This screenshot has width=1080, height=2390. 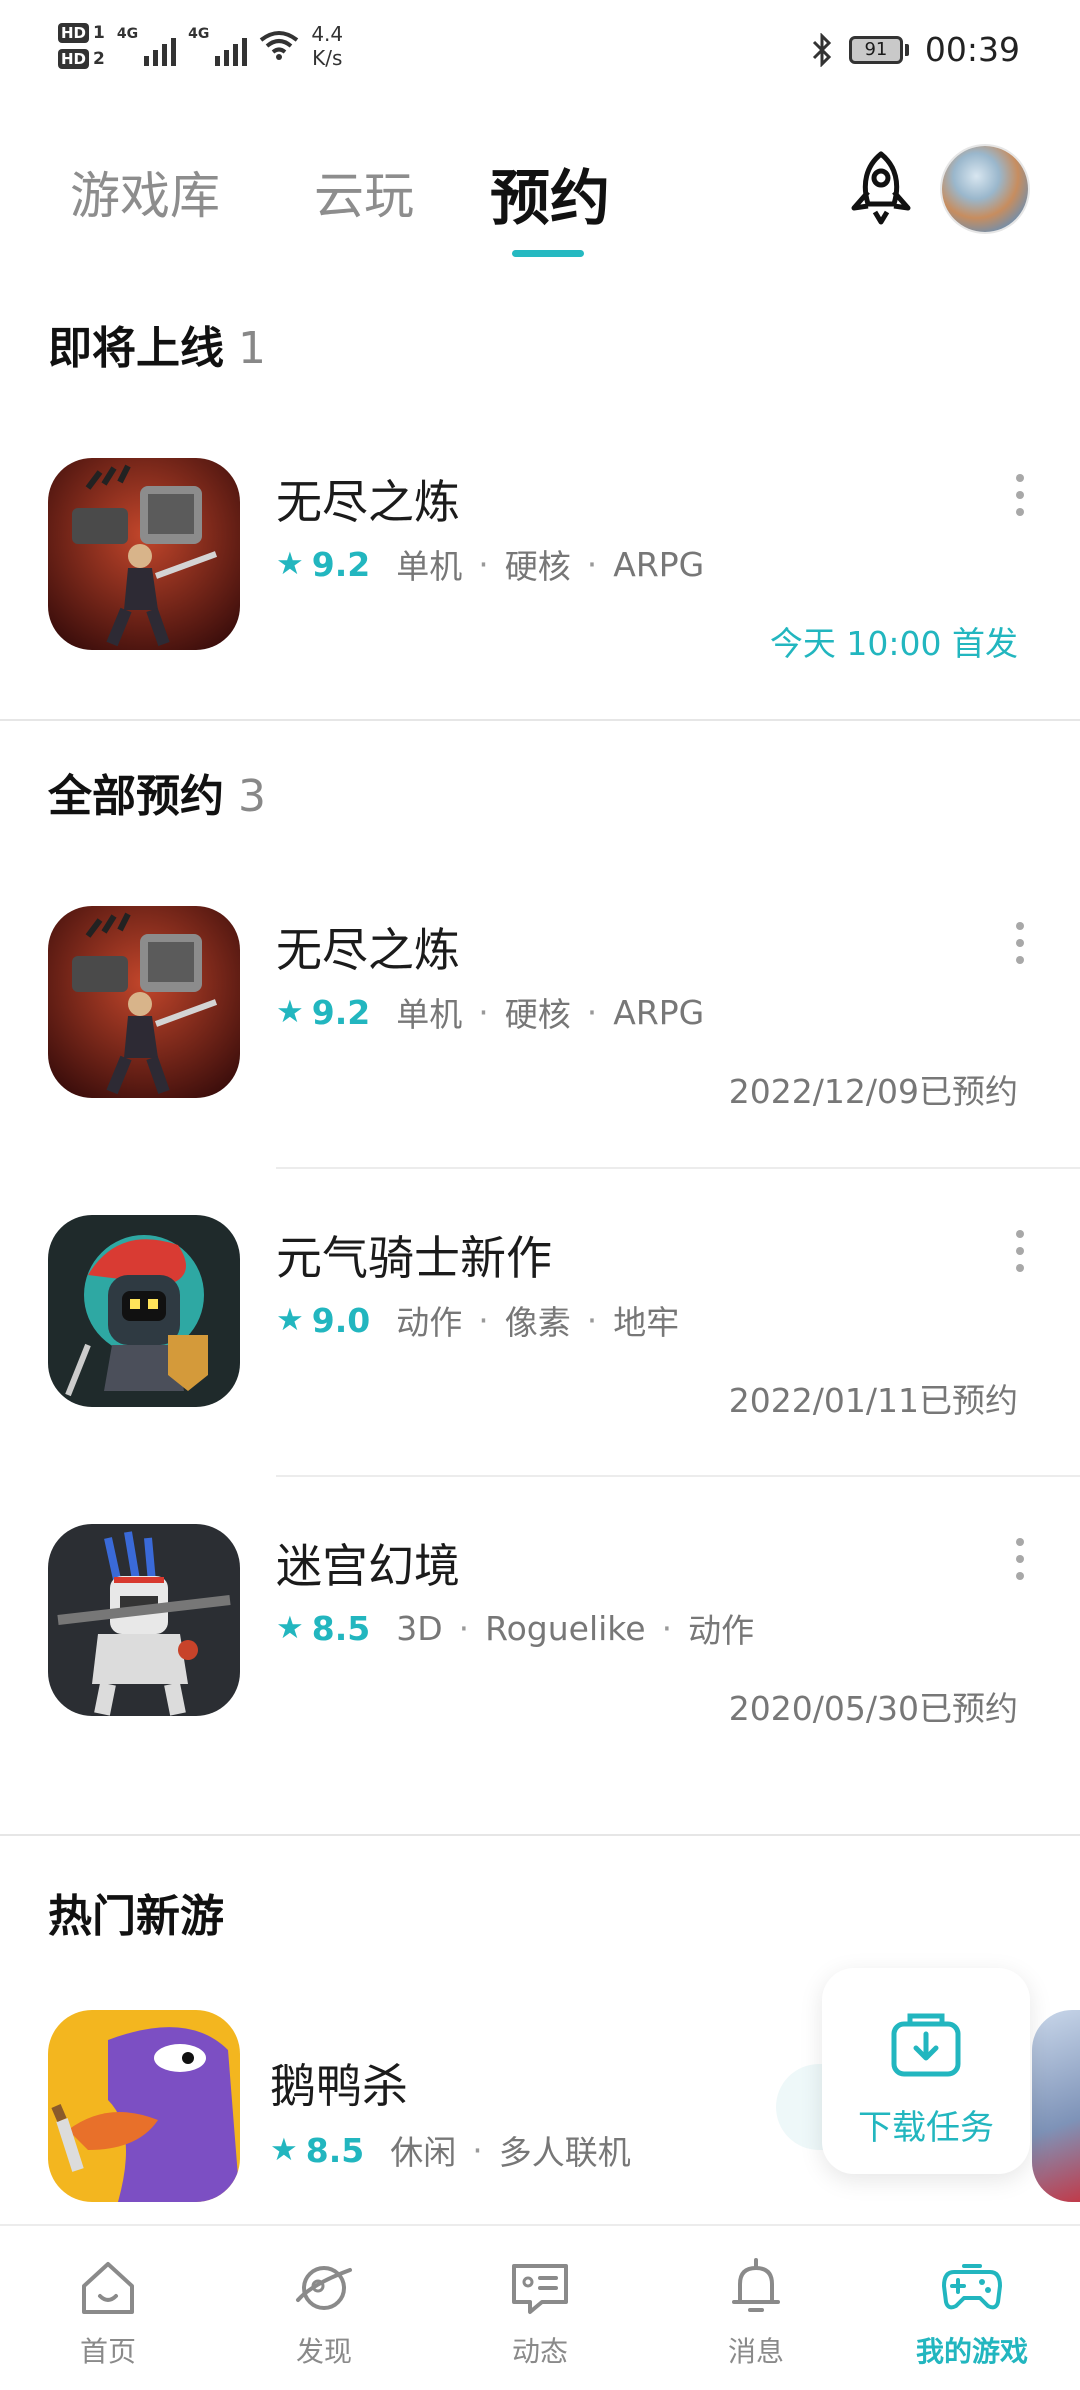 What do you see at coordinates (477, 1320) in the screenshot?
I see `game-meta: ★ 9.0 动作 · 像素 · 地牢` at bounding box center [477, 1320].